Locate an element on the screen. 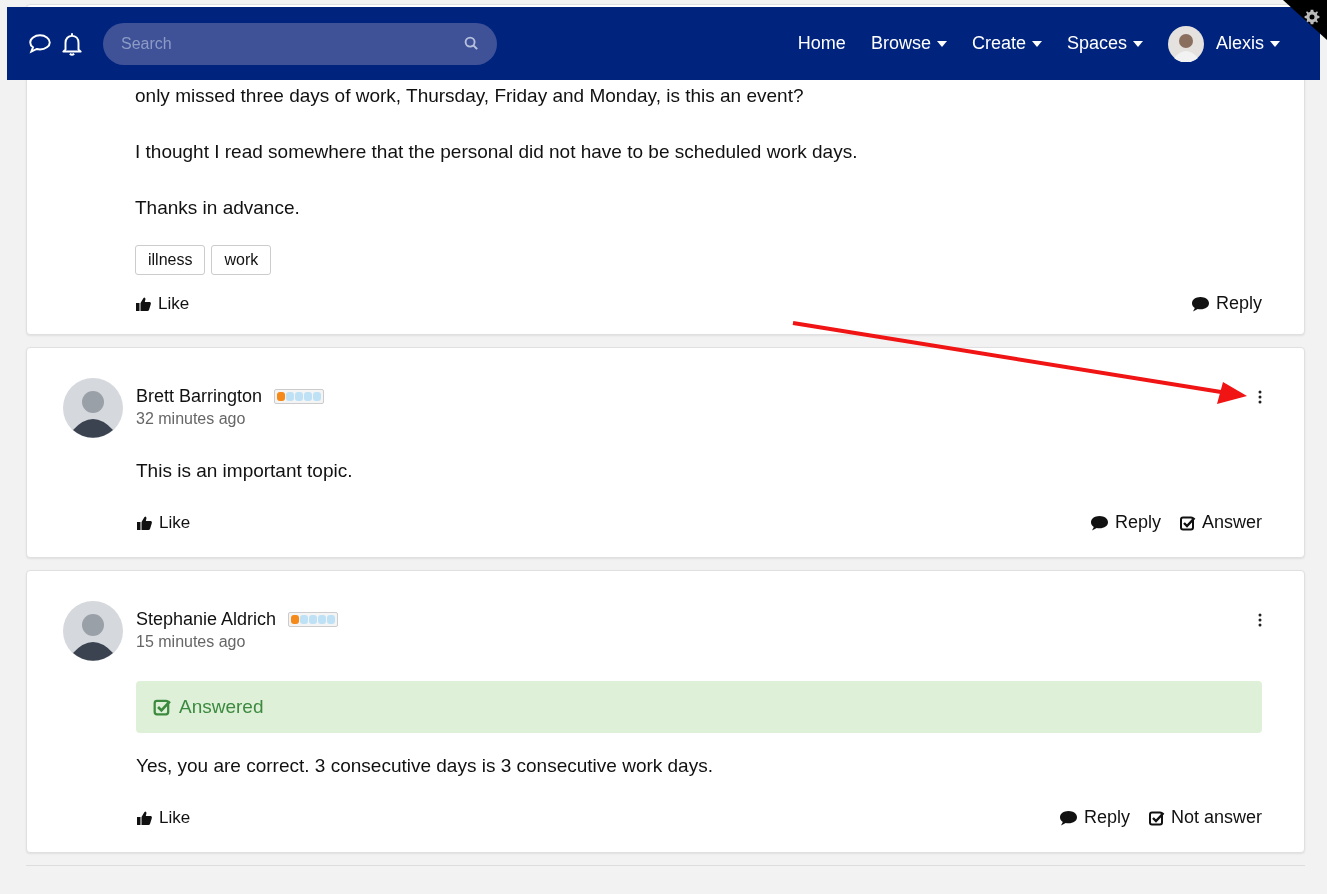 This screenshot has height=894, width=1327. post-time: 15 minutes ago is located at coordinates (191, 642).